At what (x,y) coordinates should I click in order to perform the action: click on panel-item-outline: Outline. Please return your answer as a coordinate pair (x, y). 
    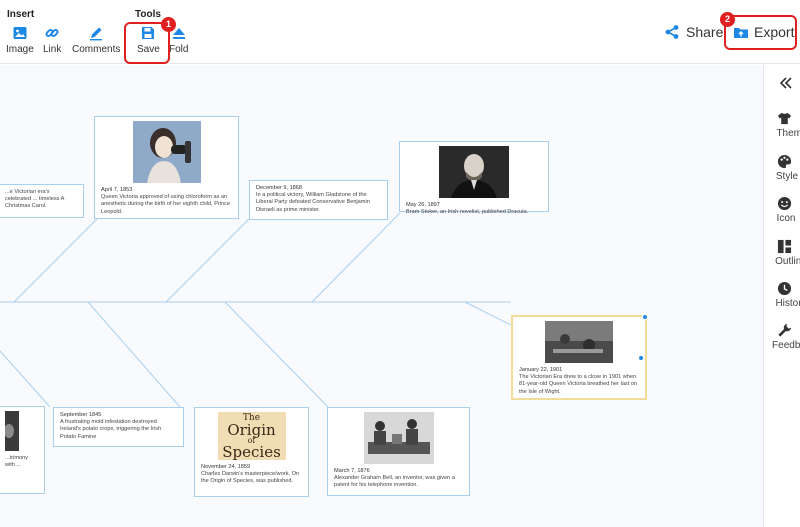
    Looking at the image, I should click on (782, 253).